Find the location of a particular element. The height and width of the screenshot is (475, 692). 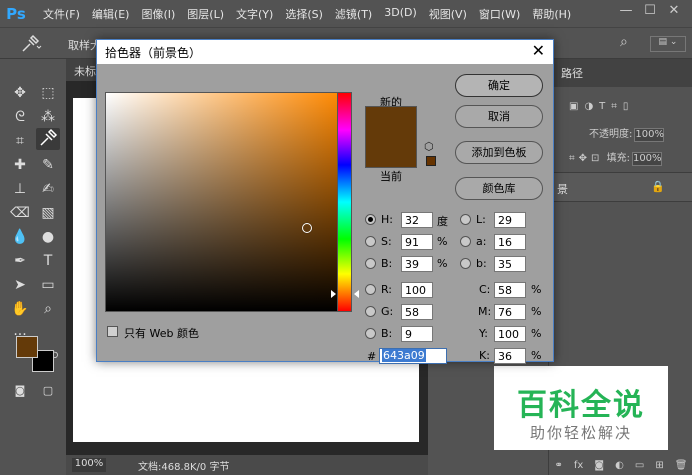

menu-select: 选择(S) is located at coordinates (304, 14).